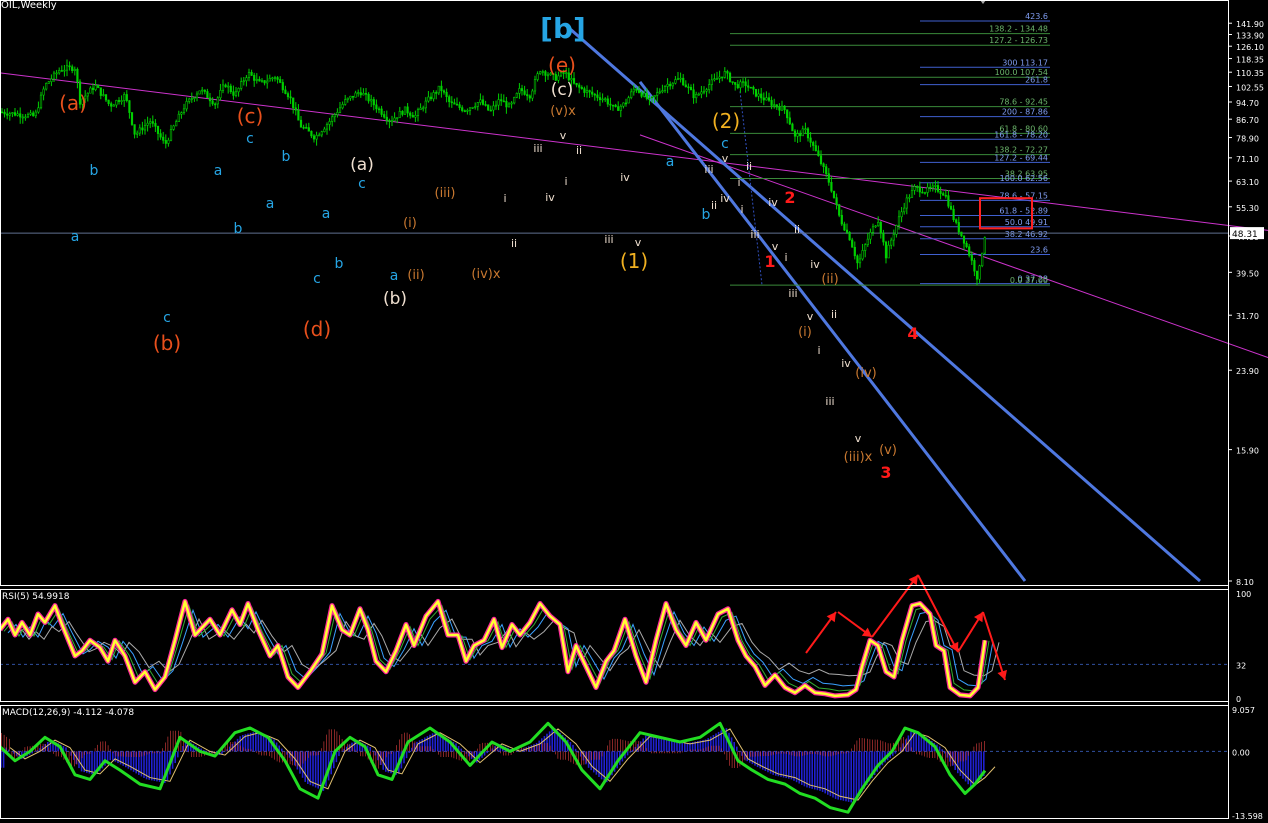 The height and width of the screenshot is (823, 1268). Describe the element at coordinates (1247, 316) in the screenshot. I see `price-tick-label: 31.70` at that location.